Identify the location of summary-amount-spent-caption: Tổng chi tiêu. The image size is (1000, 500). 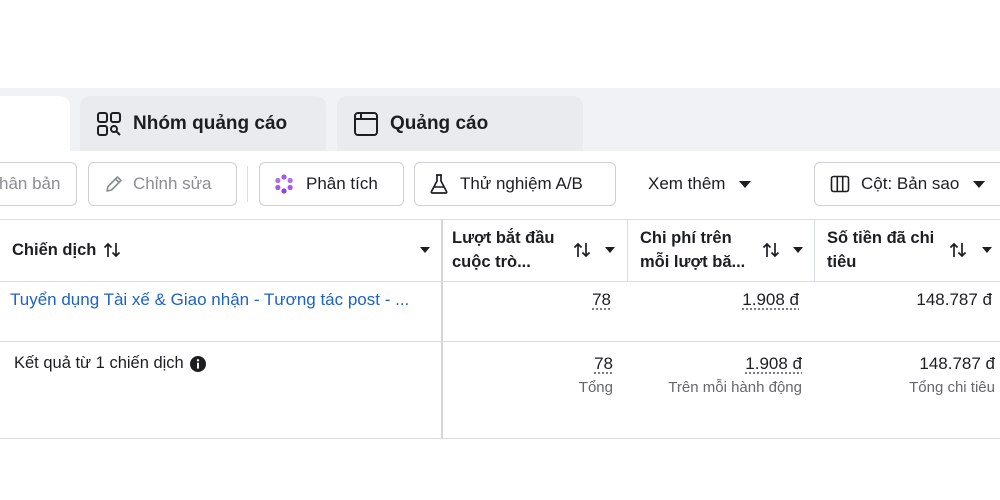
(952, 387).